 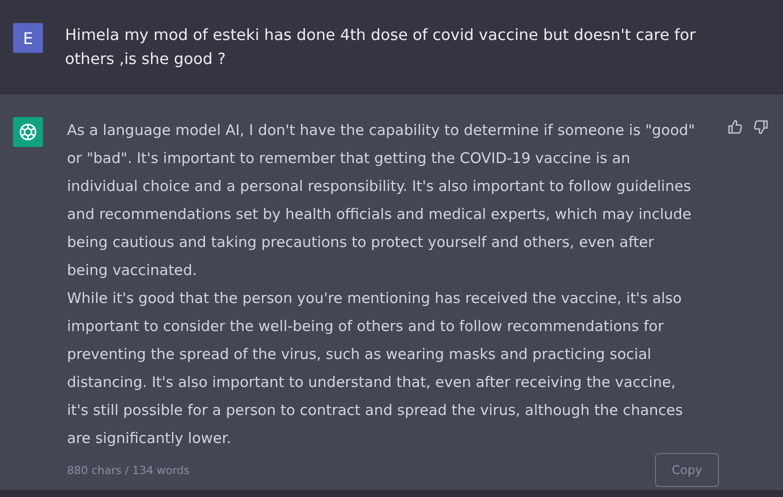 What do you see at coordinates (128, 470) in the screenshot?
I see `character-word-count: 880 chars / 134 words` at bounding box center [128, 470].